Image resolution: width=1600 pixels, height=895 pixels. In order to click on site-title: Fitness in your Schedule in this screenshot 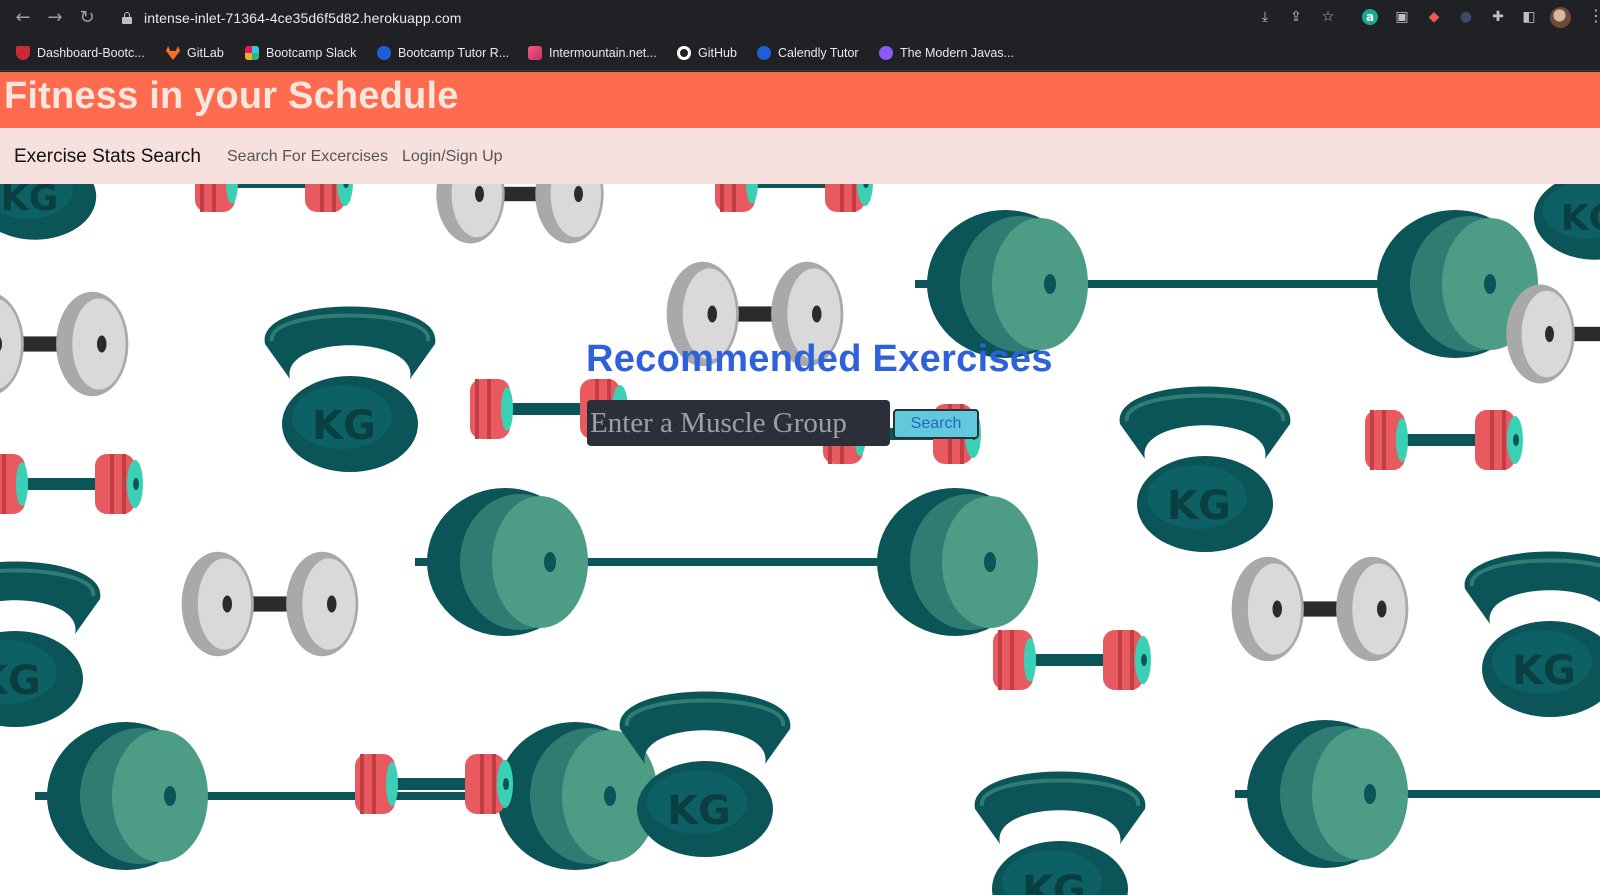, I will do `click(231, 96)`.